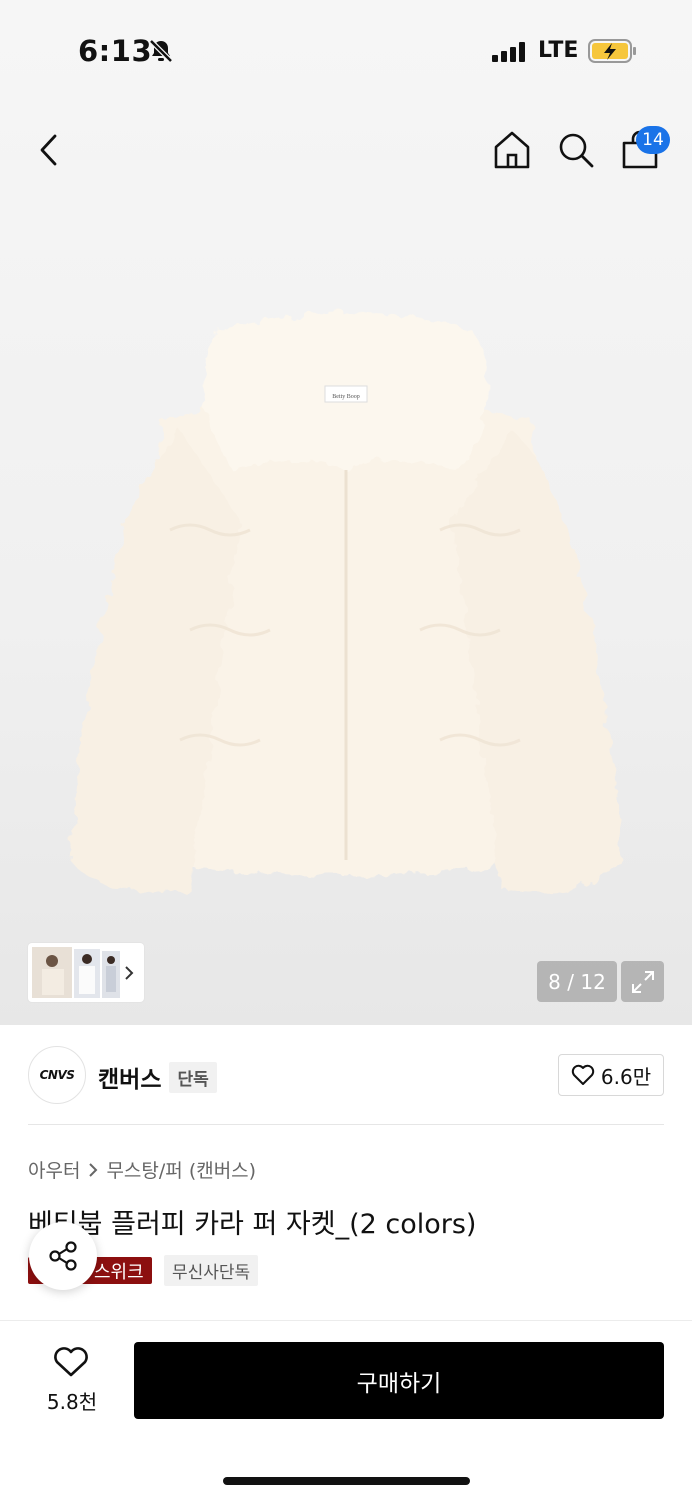 This screenshot has height=1501, width=692. Describe the element at coordinates (612, 51) in the screenshot. I see `battery-charging-icon` at that location.